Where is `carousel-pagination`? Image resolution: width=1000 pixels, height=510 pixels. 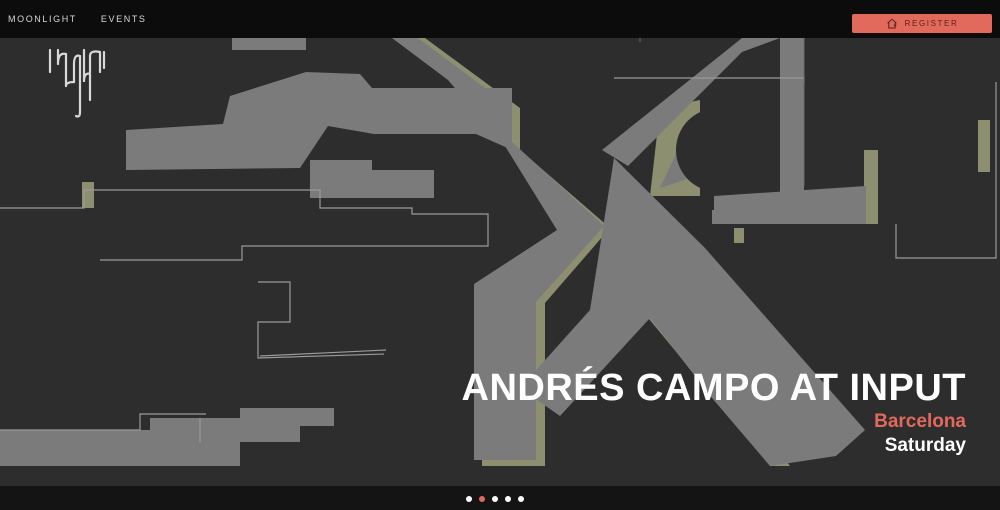 carousel-pagination is located at coordinates (495, 499).